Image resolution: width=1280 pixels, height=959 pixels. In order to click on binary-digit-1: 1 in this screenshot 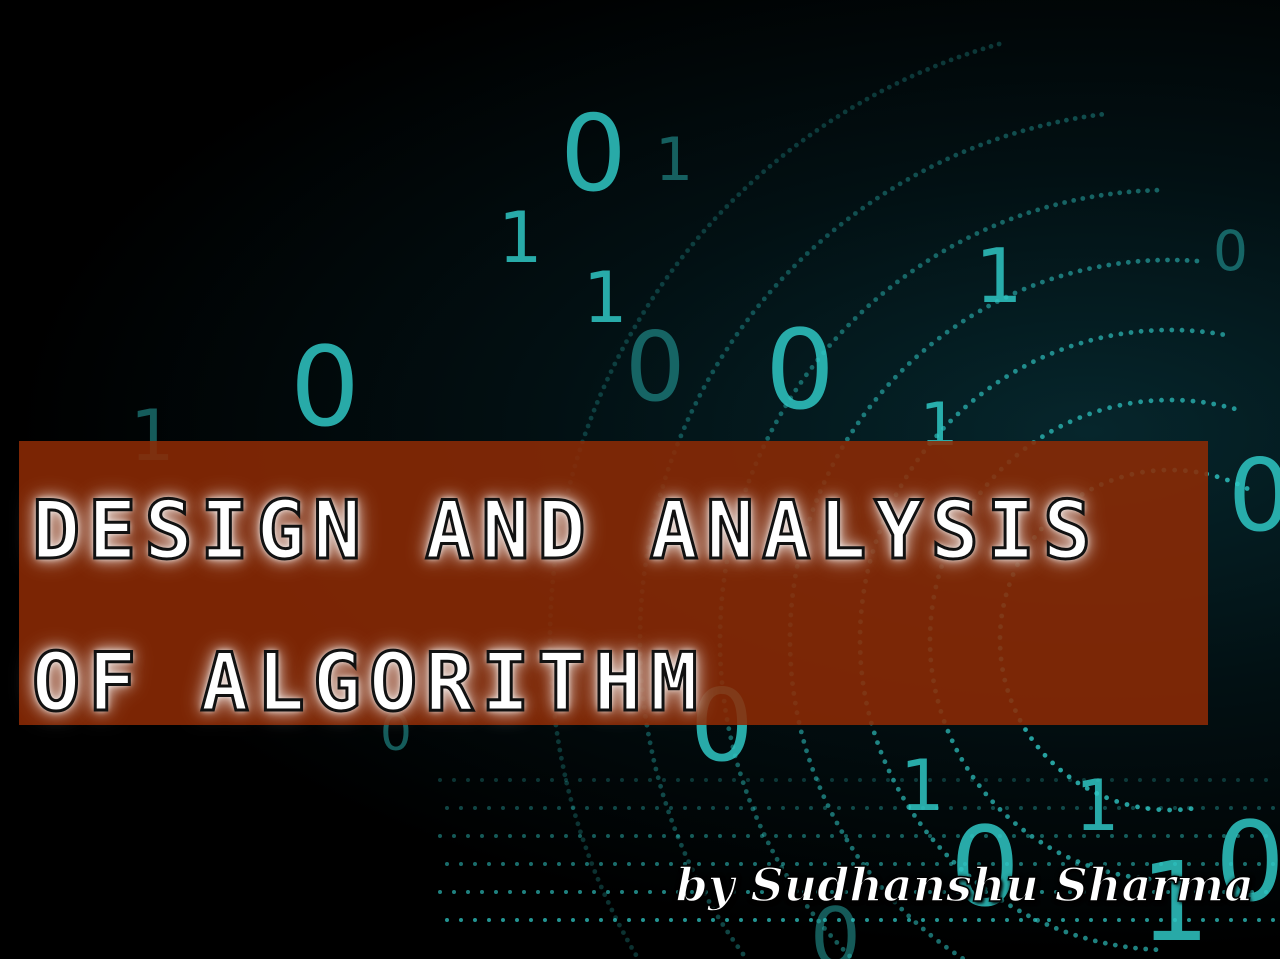, I will do `click(520, 238)`.